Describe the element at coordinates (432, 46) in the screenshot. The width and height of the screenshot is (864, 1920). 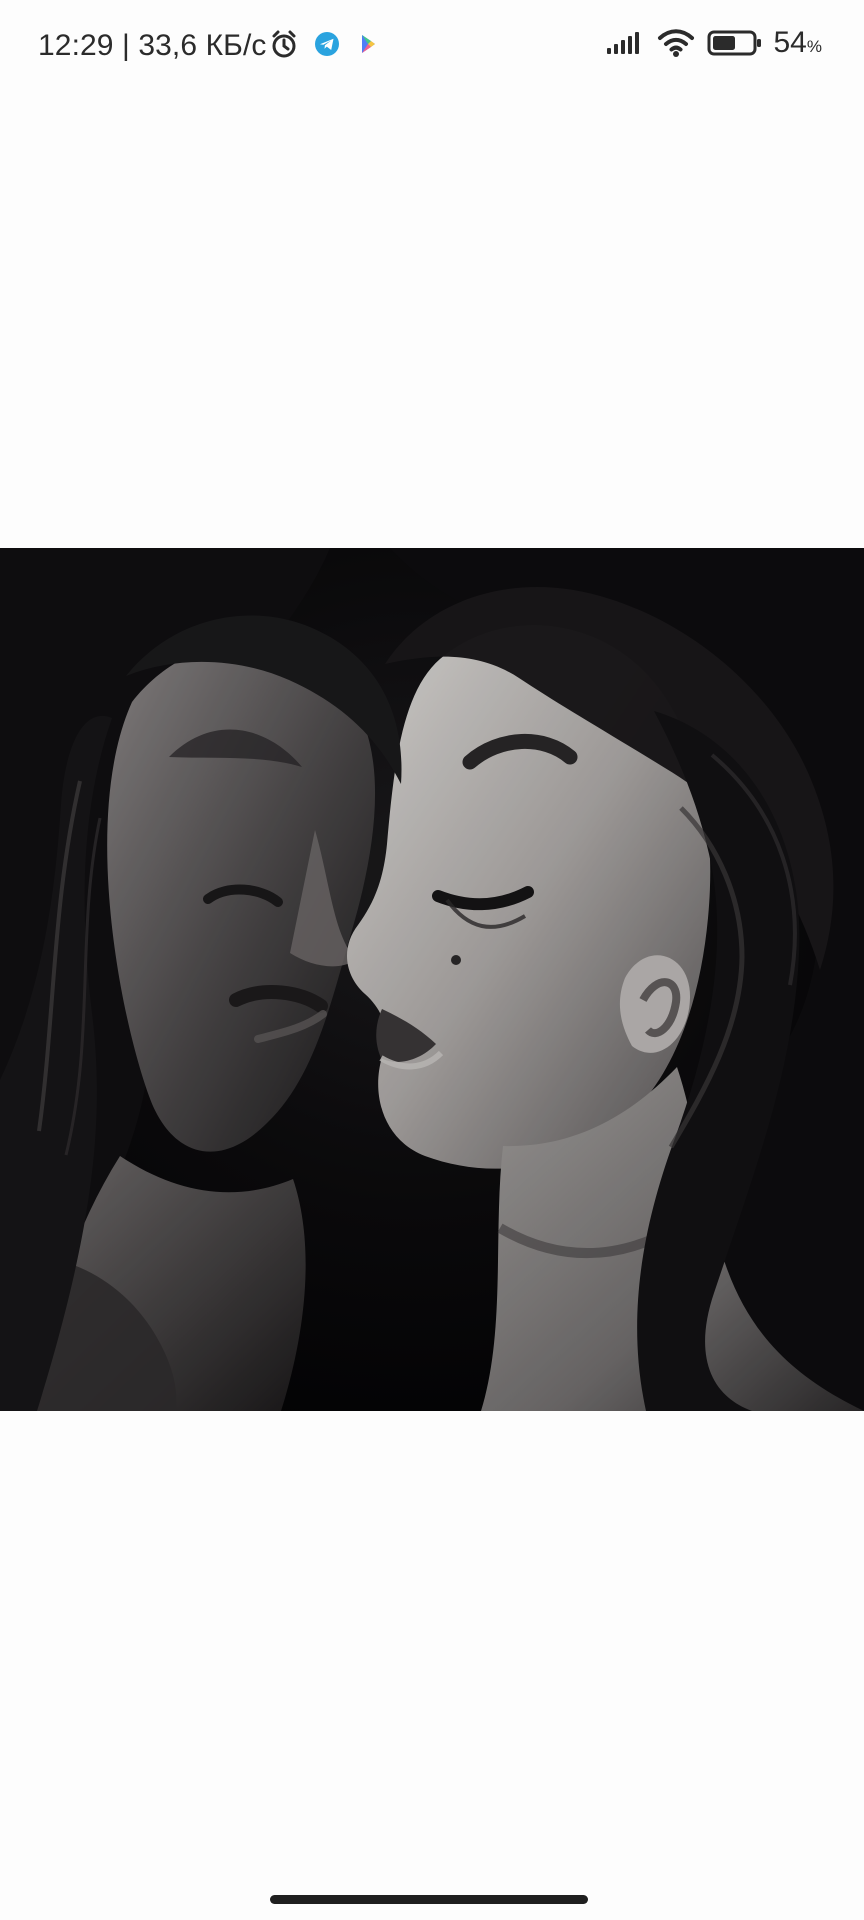
I see `status-bar: 12:29 | 33,6 КБ/с 54%` at that location.